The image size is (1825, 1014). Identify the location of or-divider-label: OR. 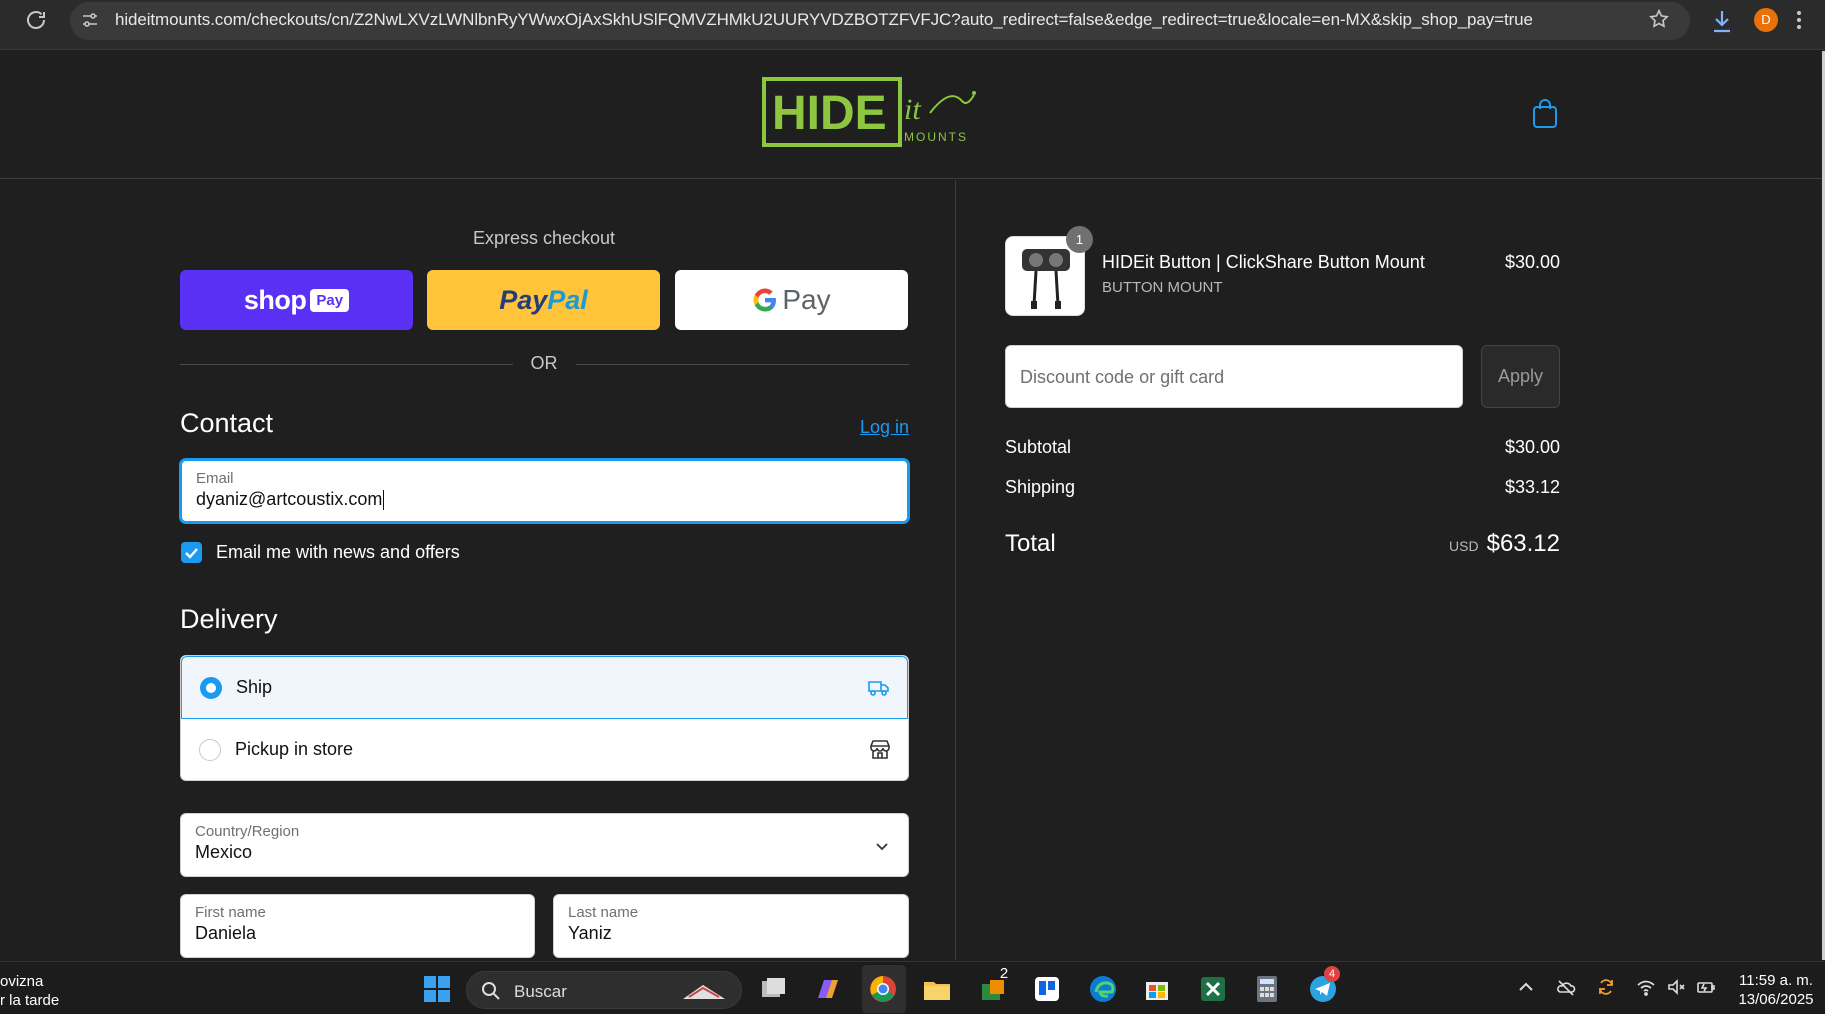
(544, 363).